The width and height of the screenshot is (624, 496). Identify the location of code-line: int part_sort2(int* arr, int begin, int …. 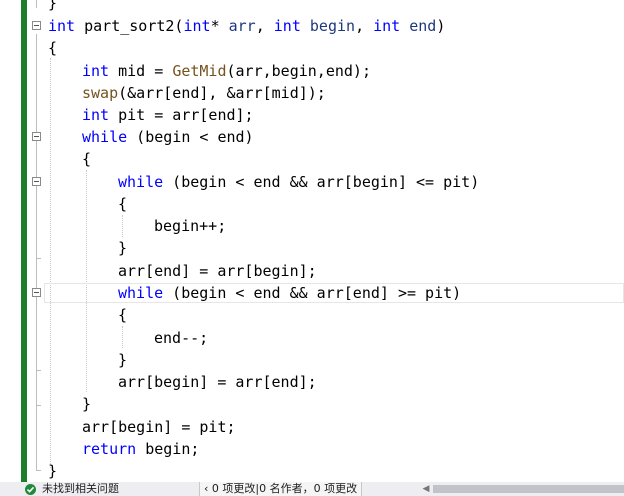
(247, 26).